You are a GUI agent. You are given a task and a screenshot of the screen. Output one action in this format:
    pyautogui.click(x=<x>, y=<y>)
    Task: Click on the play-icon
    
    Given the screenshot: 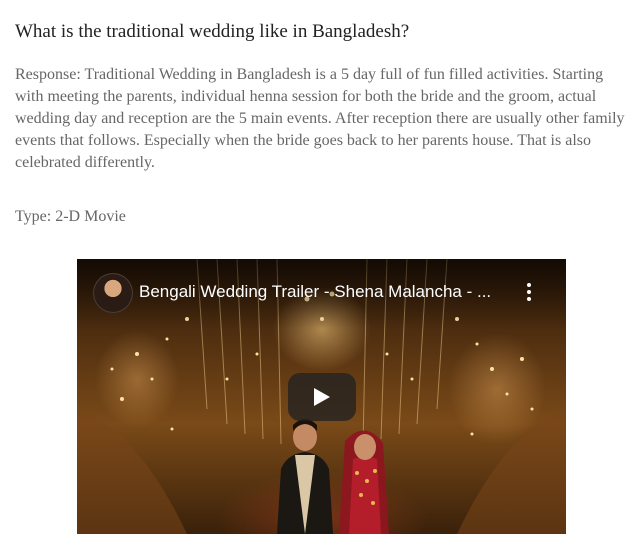 What is the action you would take?
    pyautogui.click(x=322, y=397)
    